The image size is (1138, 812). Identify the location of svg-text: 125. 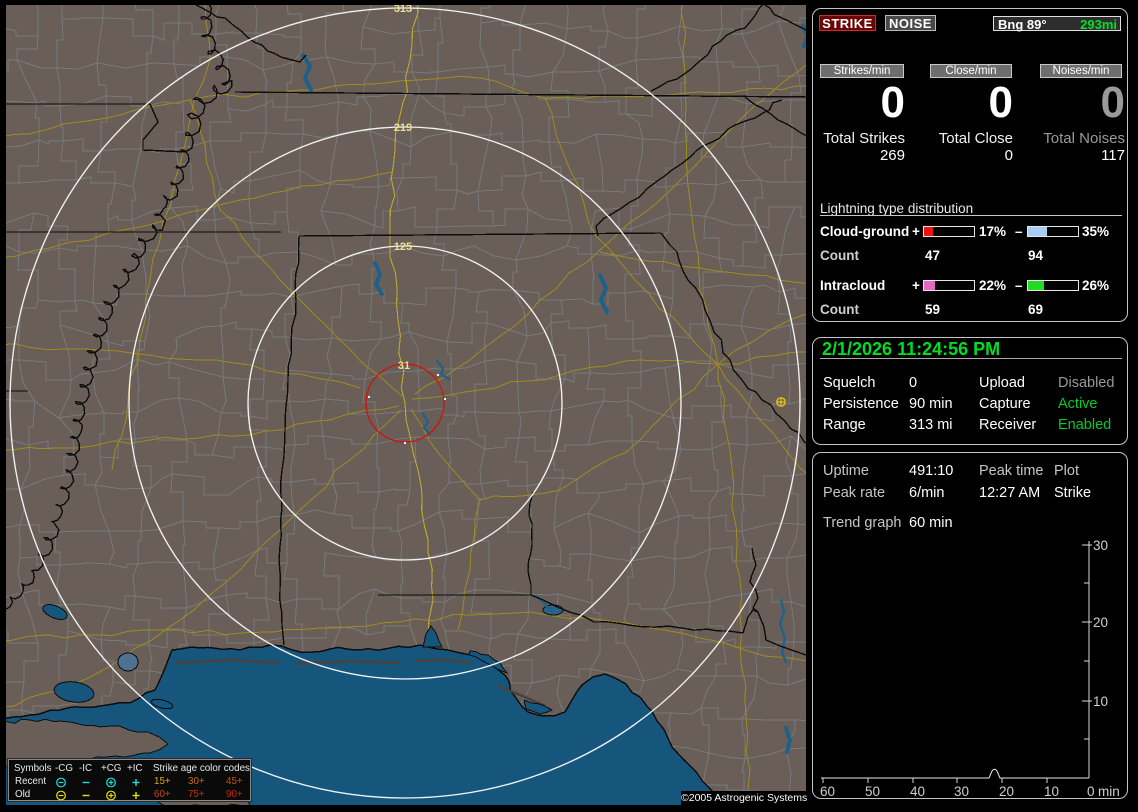
(403, 247).